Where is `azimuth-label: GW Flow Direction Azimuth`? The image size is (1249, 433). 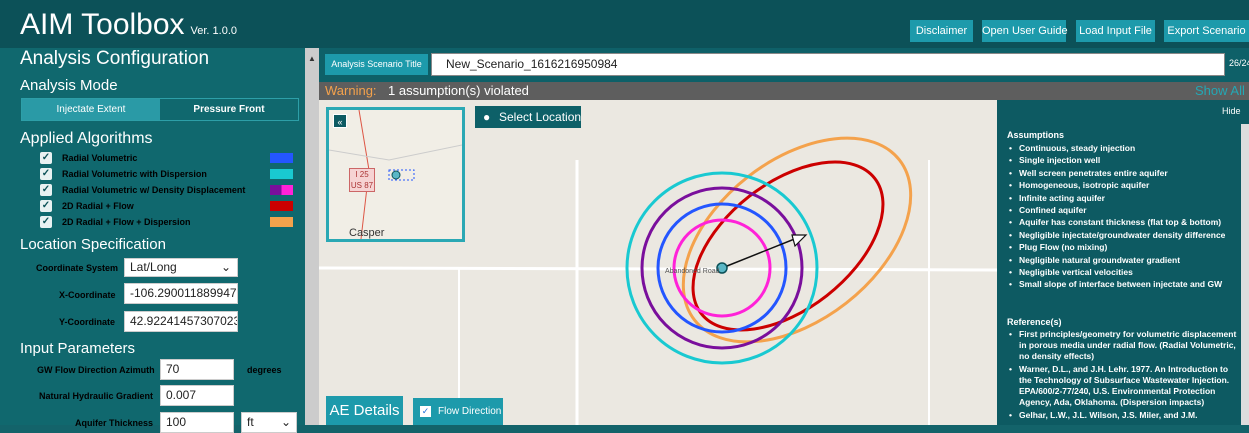 azimuth-label: GW Flow Direction Azimuth is located at coordinates (96, 370).